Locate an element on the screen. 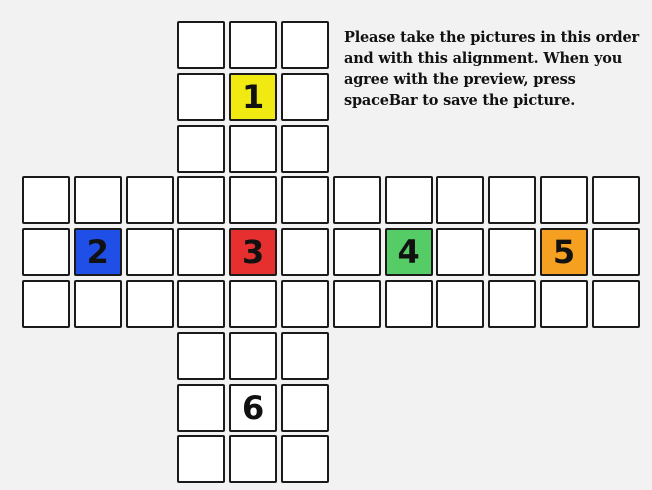  face-4-center: 4 is located at coordinates (408, 252).